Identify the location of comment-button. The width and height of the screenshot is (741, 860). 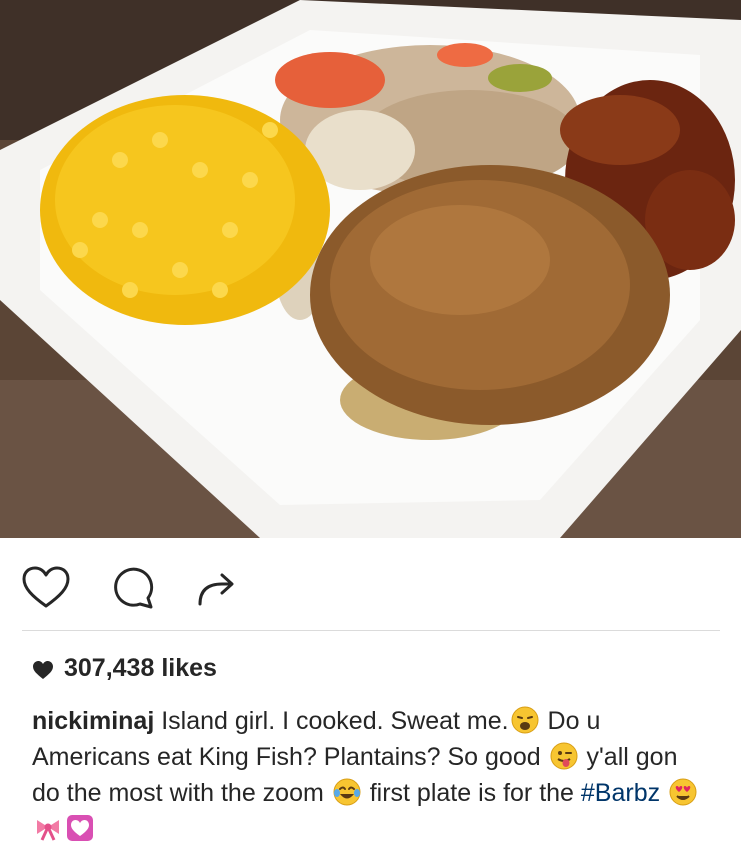
(132, 588).